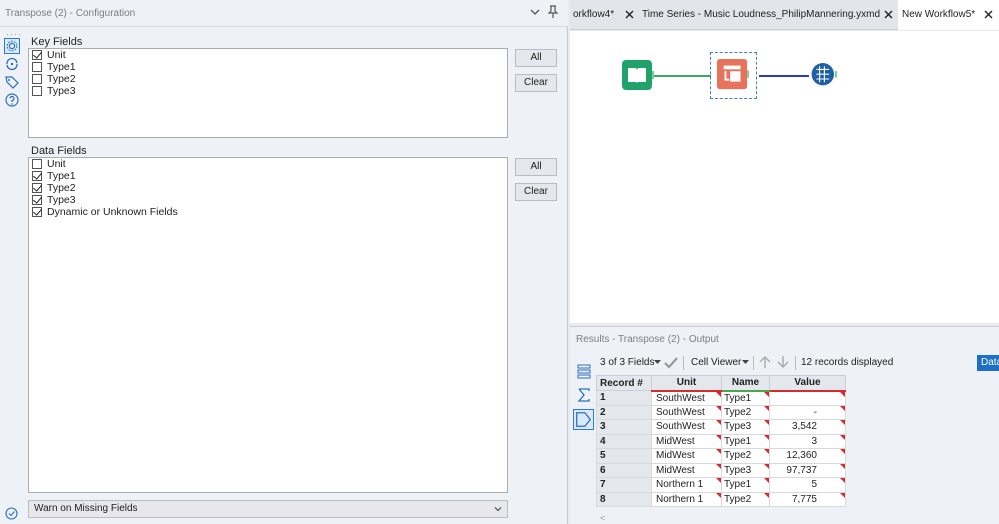 Image resolution: width=999 pixels, height=524 pixels. I want to click on scroll-left-icon: <, so click(602, 518).